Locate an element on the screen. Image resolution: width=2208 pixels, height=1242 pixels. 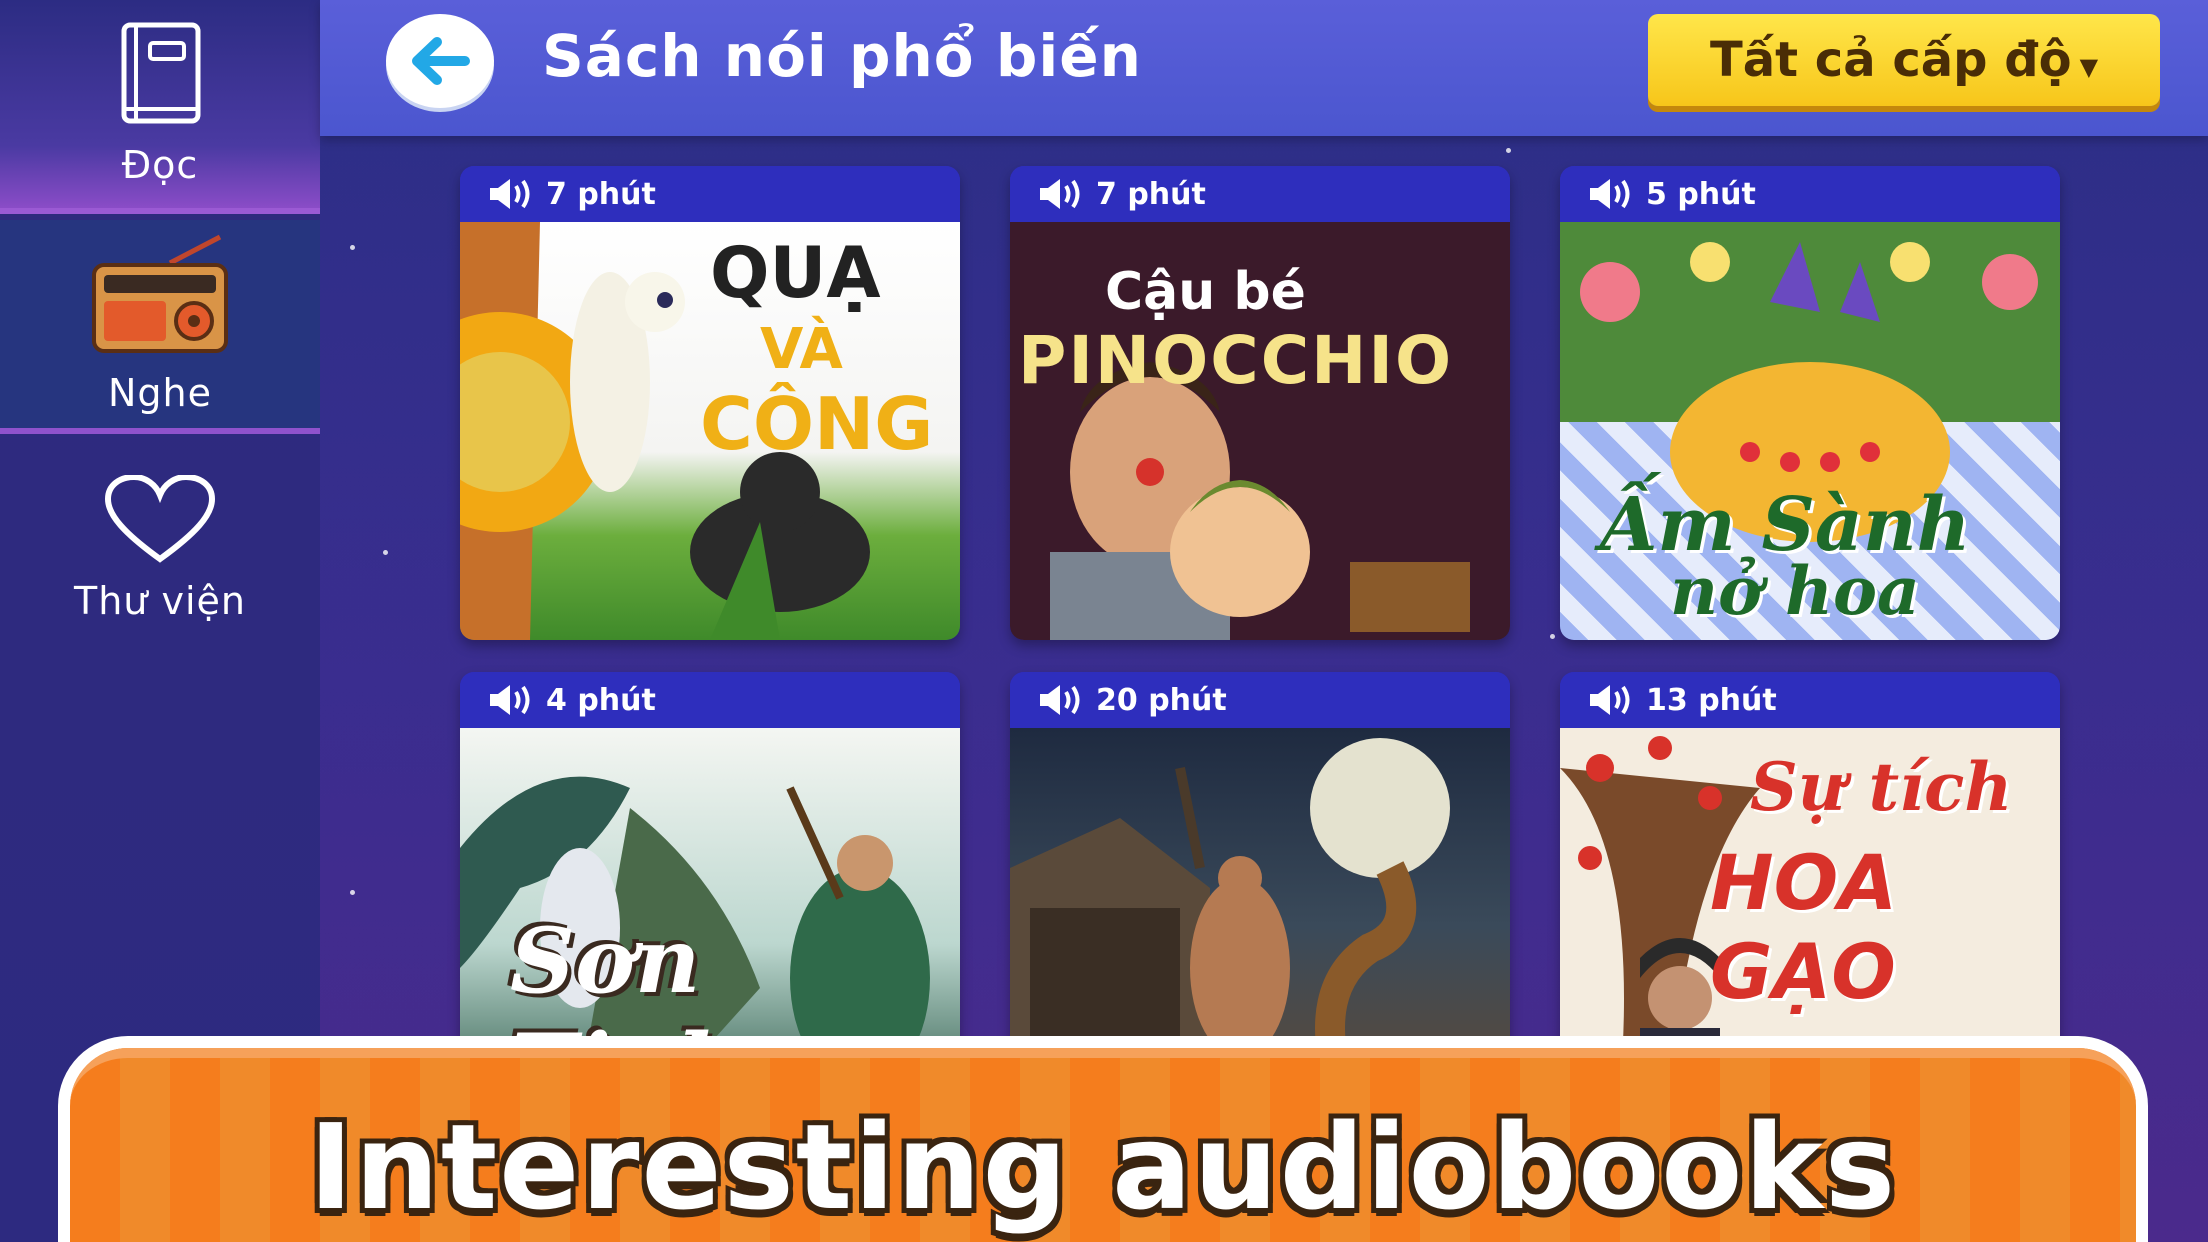
book-cover: QUẠ VÀ CÔNG is located at coordinates (710, 431).